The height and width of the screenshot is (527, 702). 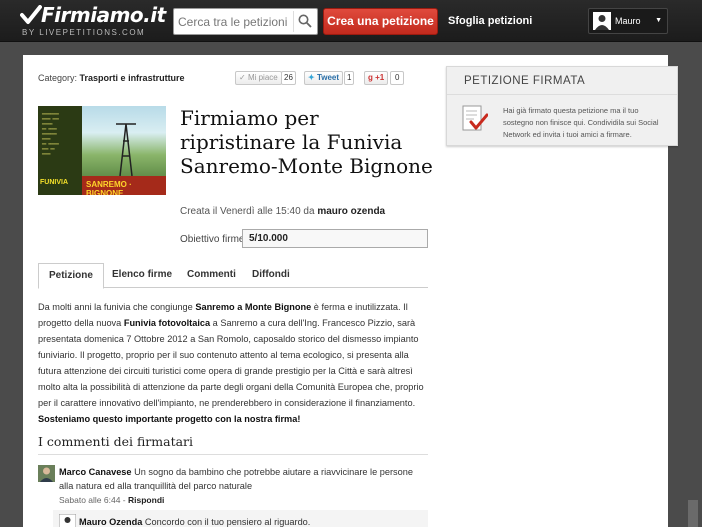 What do you see at coordinates (142, 275) in the screenshot?
I see `tab-elenco-firme: Elenco firme` at bounding box center [142, 275].